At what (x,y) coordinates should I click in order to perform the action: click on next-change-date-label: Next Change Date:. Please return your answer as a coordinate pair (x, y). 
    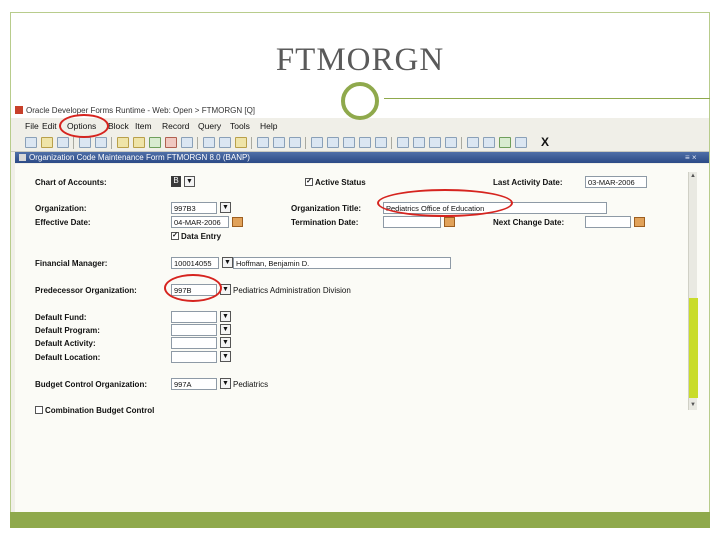
    Looking at the image, I should click on (529, 222).